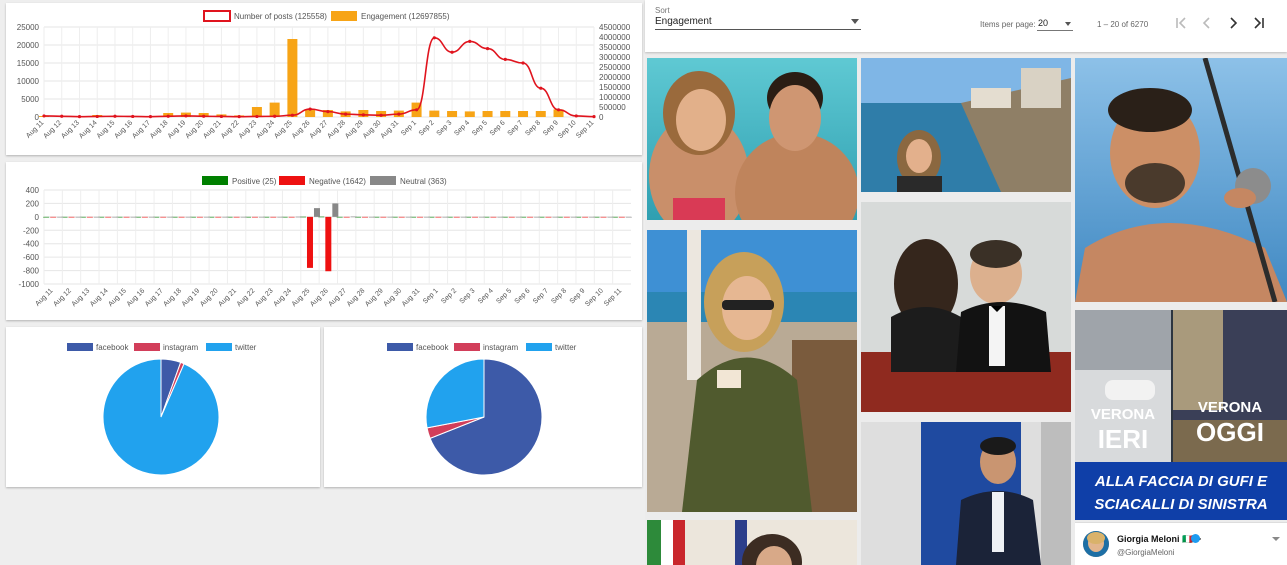 This screenshot has height=565, width=1287. I want to click on next-page-button, so click(1233, 23).